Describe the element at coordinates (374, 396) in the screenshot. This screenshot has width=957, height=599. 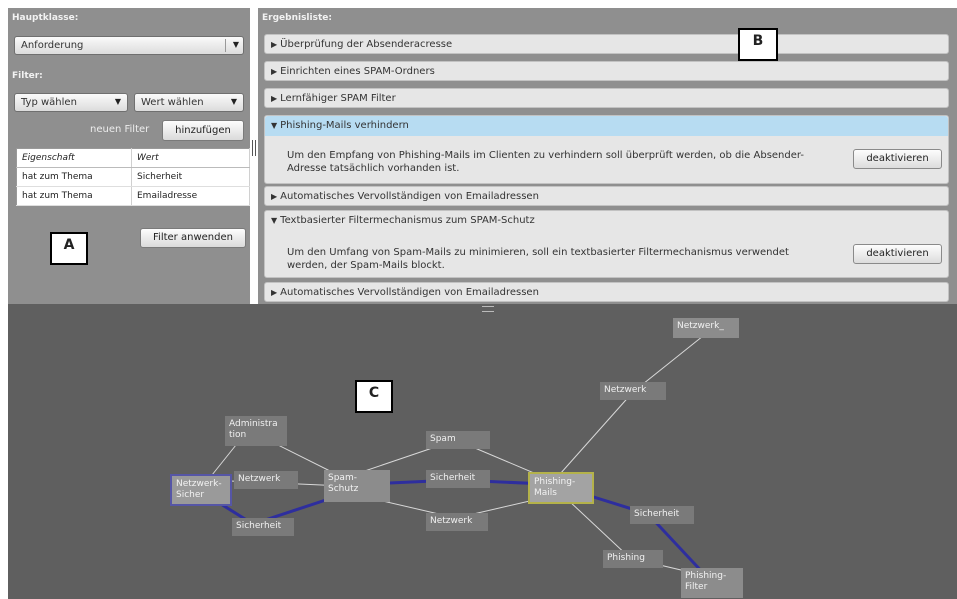
I see `annotation-label-c: C` at that location.